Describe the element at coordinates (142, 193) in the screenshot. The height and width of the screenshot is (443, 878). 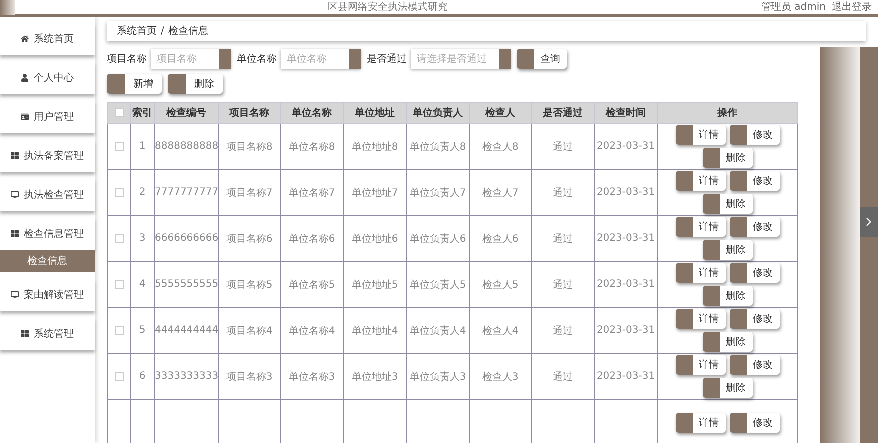
I see `table-cell: 2` at that location.